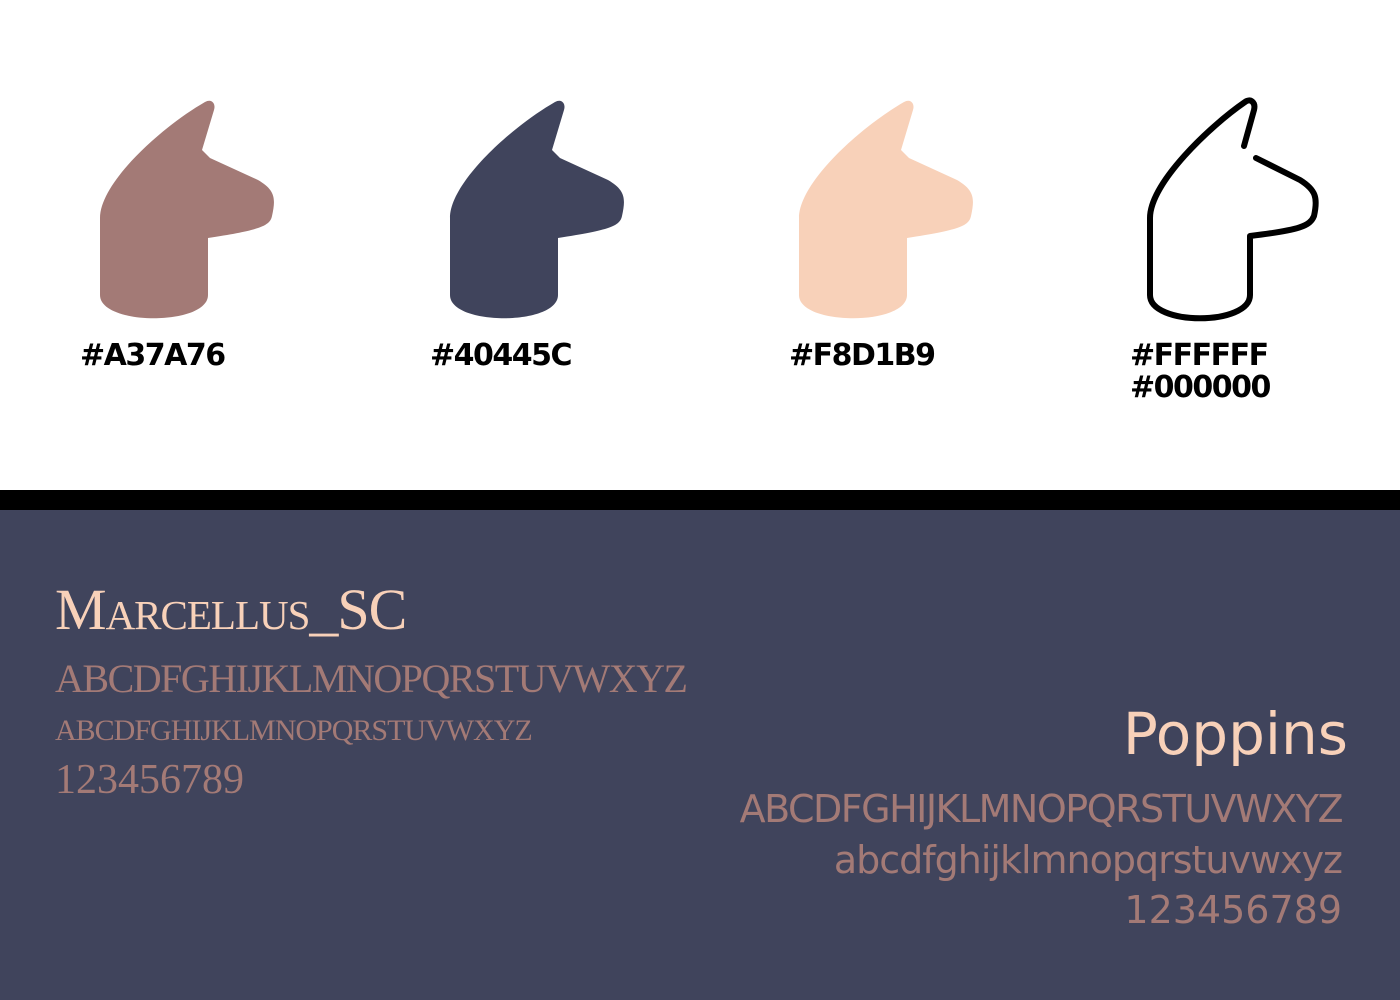 This screenshot has width=1400, height=1000. Describe the element at coordinates (862, 355) in the screenshot. I see `hex-label: #F8D1B9` at that location.